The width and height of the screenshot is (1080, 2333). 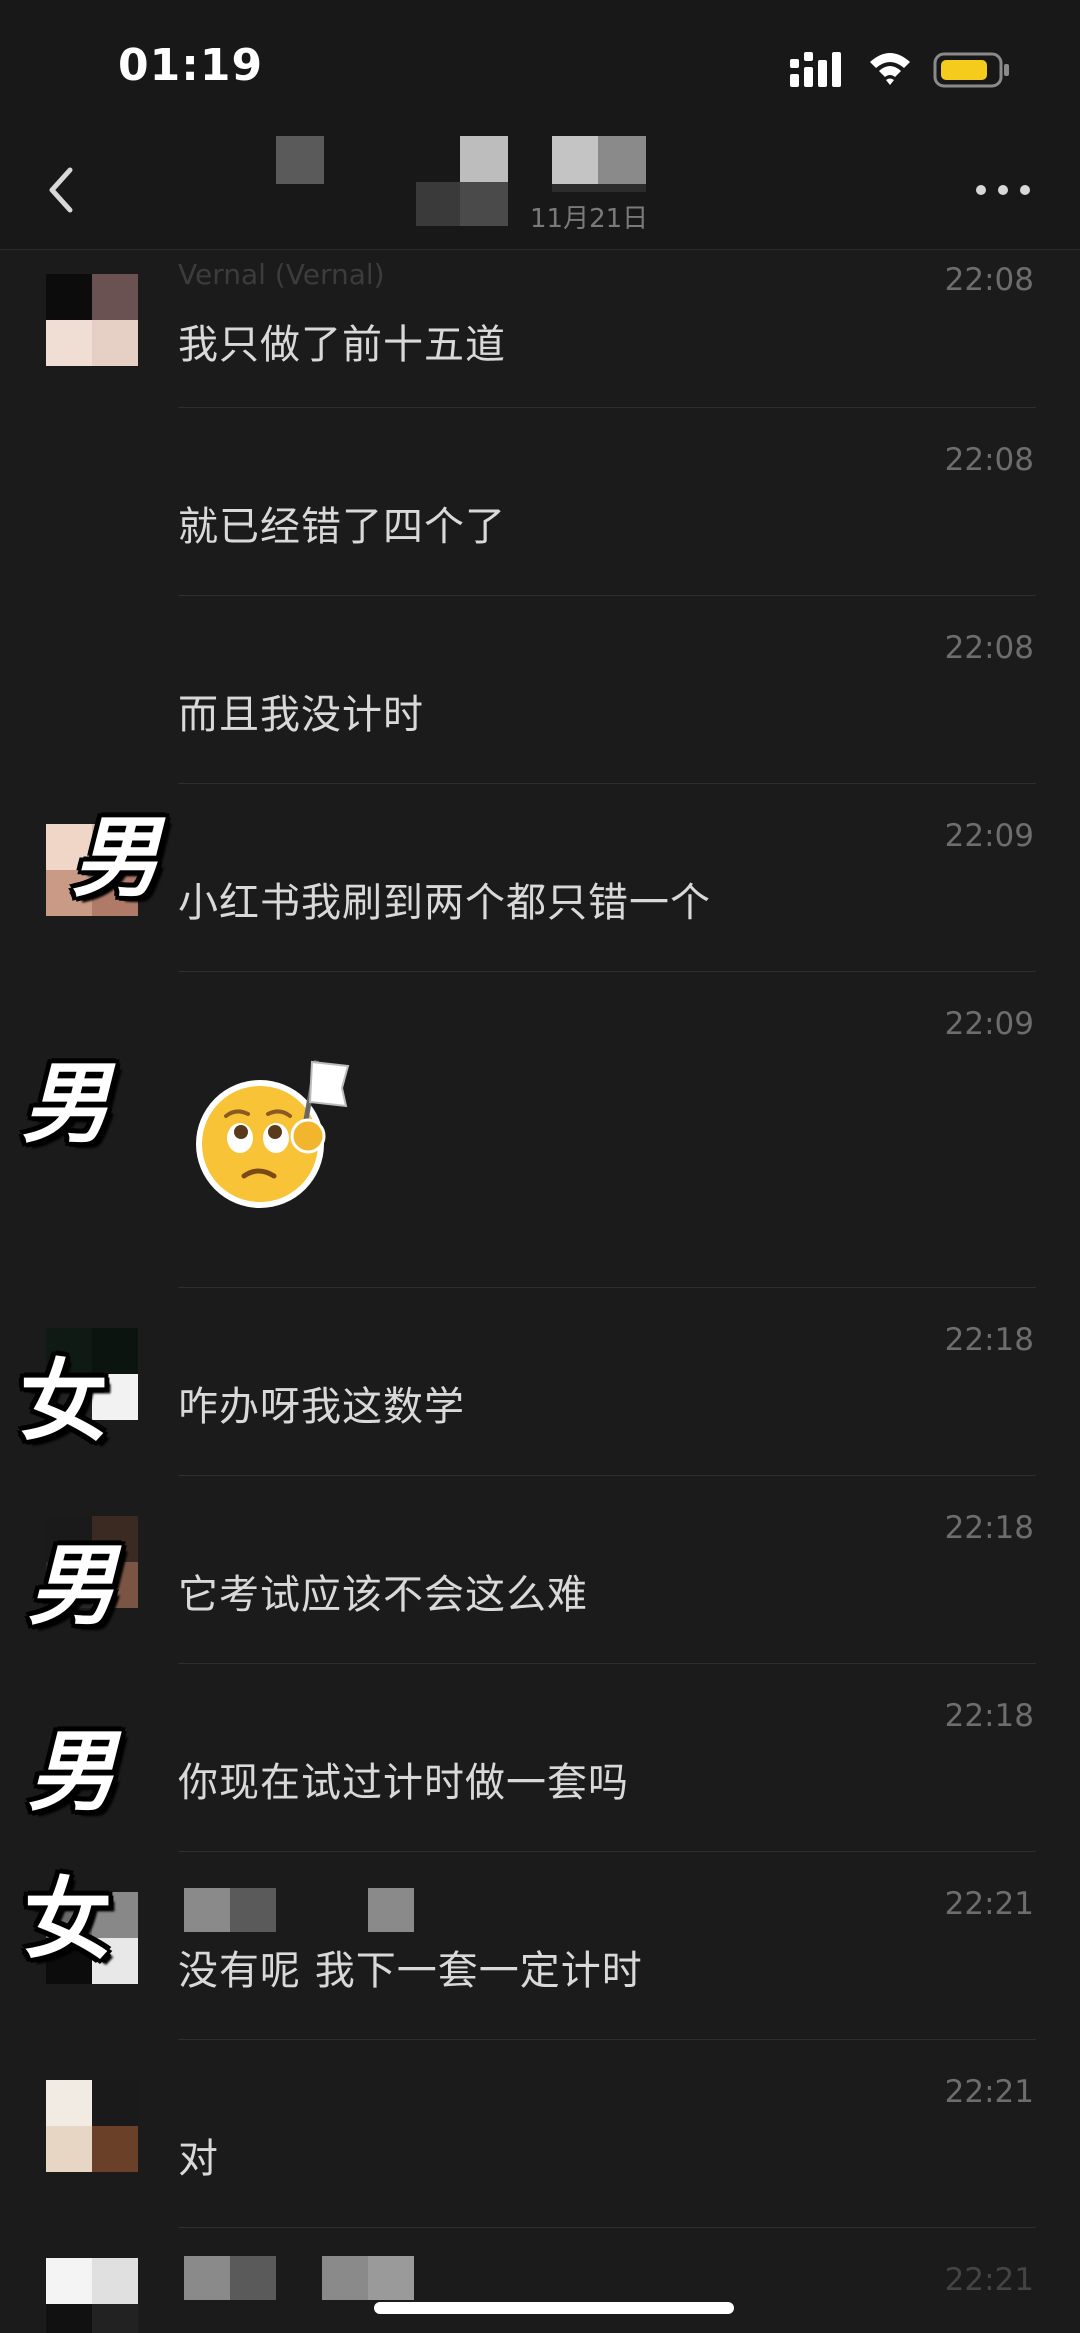 I want to click on more-dots-icon, so click(x=1003, y=190).